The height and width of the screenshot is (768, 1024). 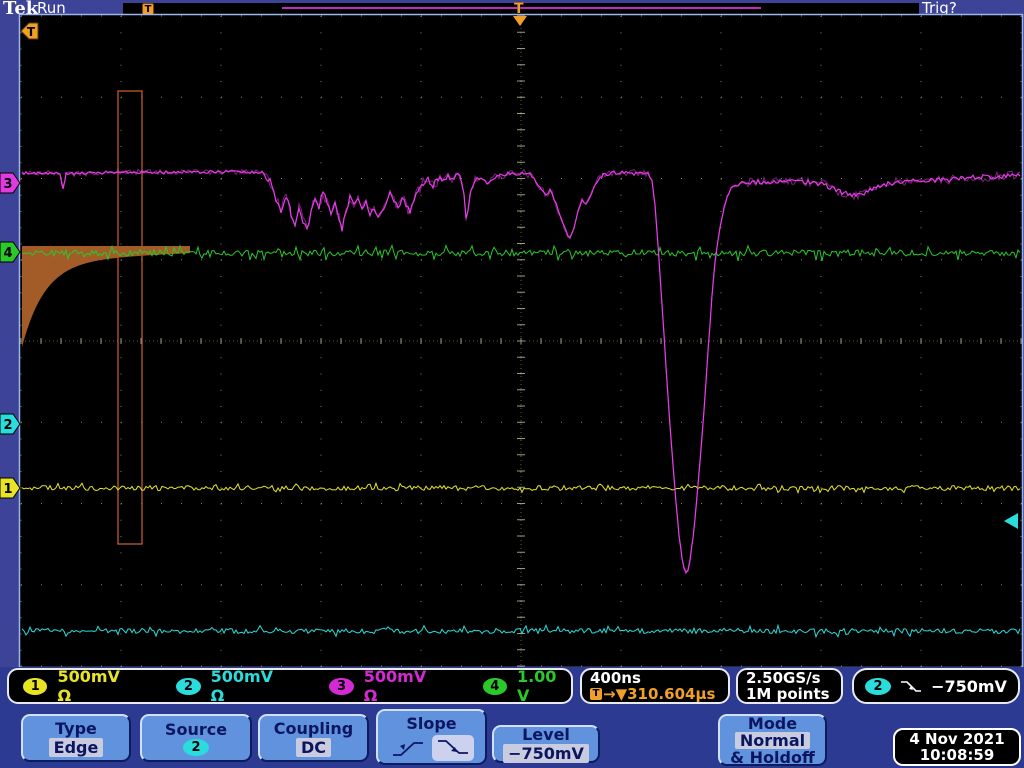 I want to click on mode-value2: & Holdoff, so click(x=772, y=757).